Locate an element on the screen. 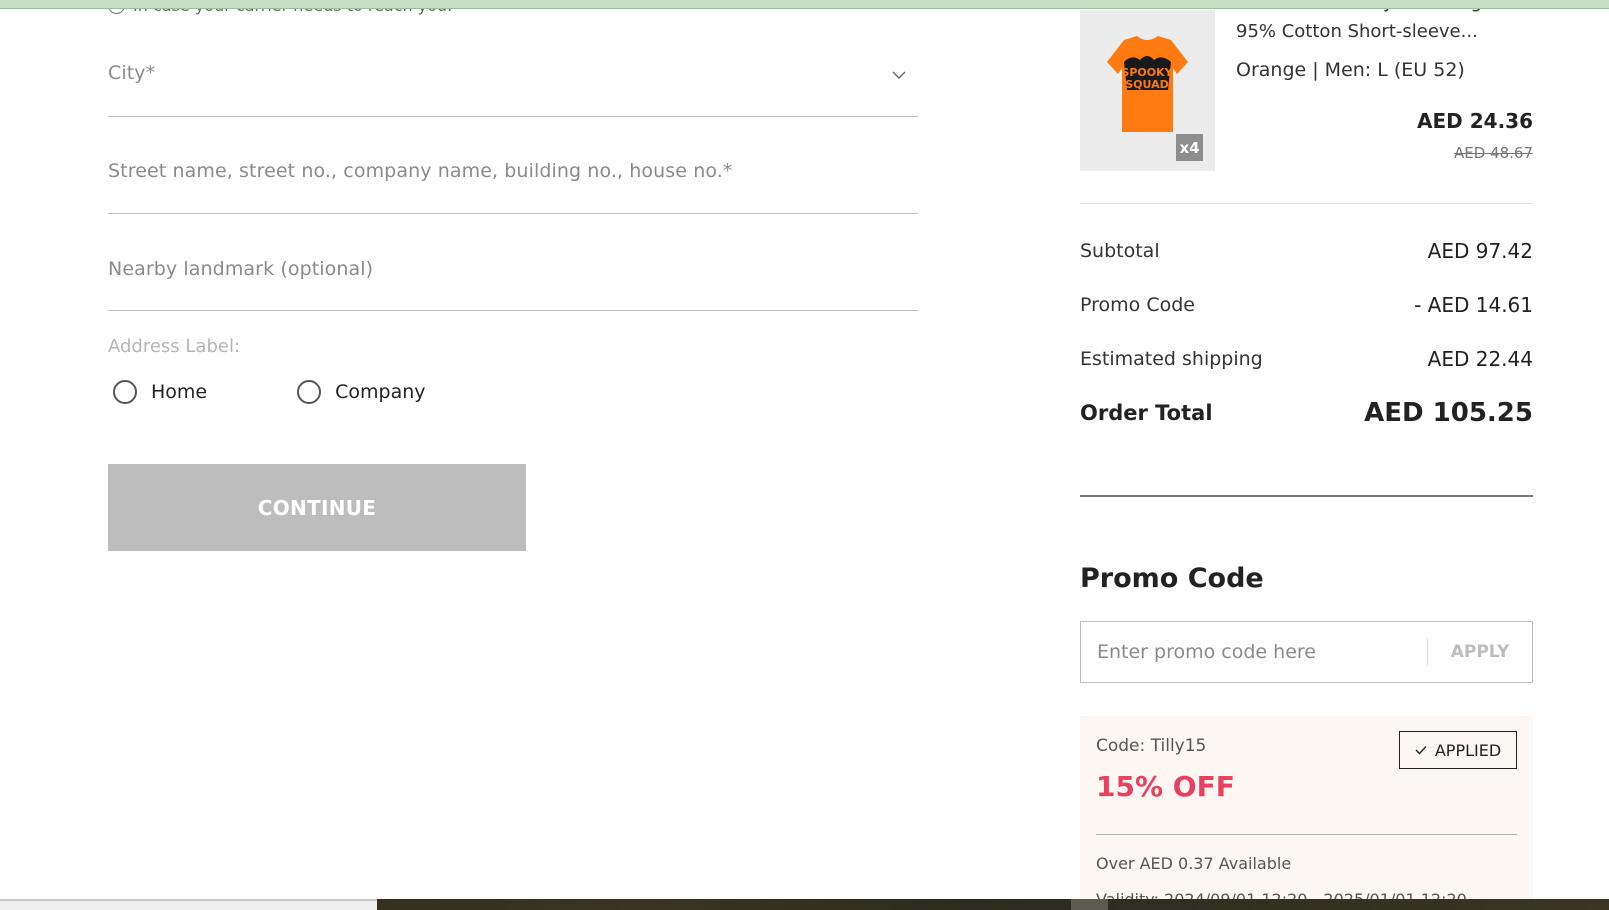 This screenshot has height=910, width=1609. taskbar-app-thumbnail is located at coordinates (1089, 904).